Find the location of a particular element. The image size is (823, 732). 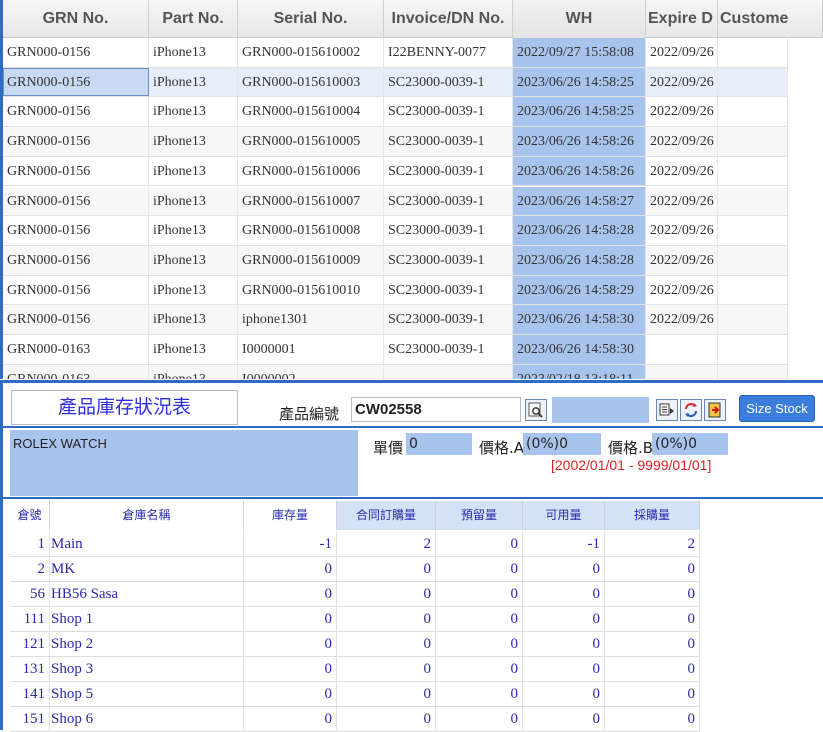

col-header-invoice-no: Invoice/DN No. is located at coordinates (448, 19).